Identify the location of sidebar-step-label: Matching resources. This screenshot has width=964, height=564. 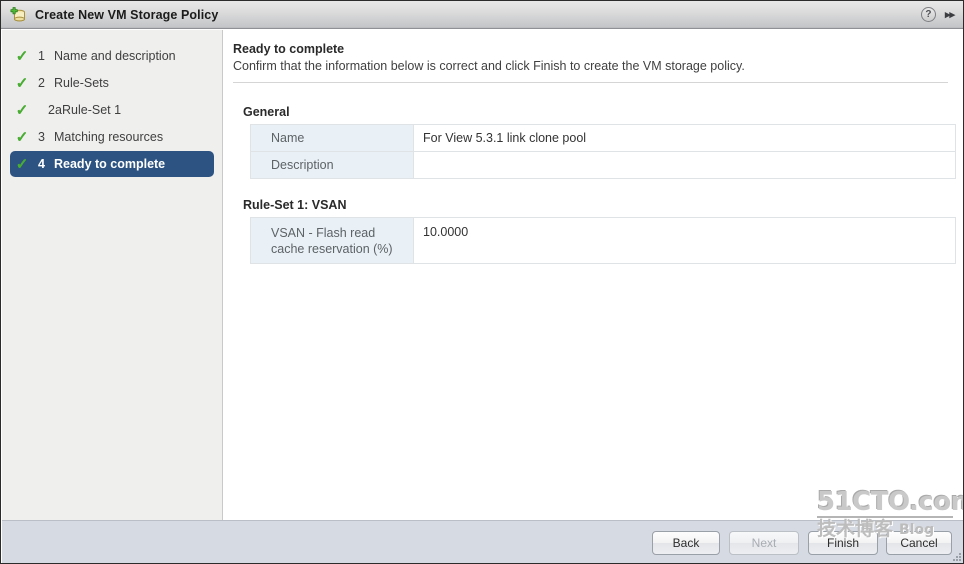
(109, 137).